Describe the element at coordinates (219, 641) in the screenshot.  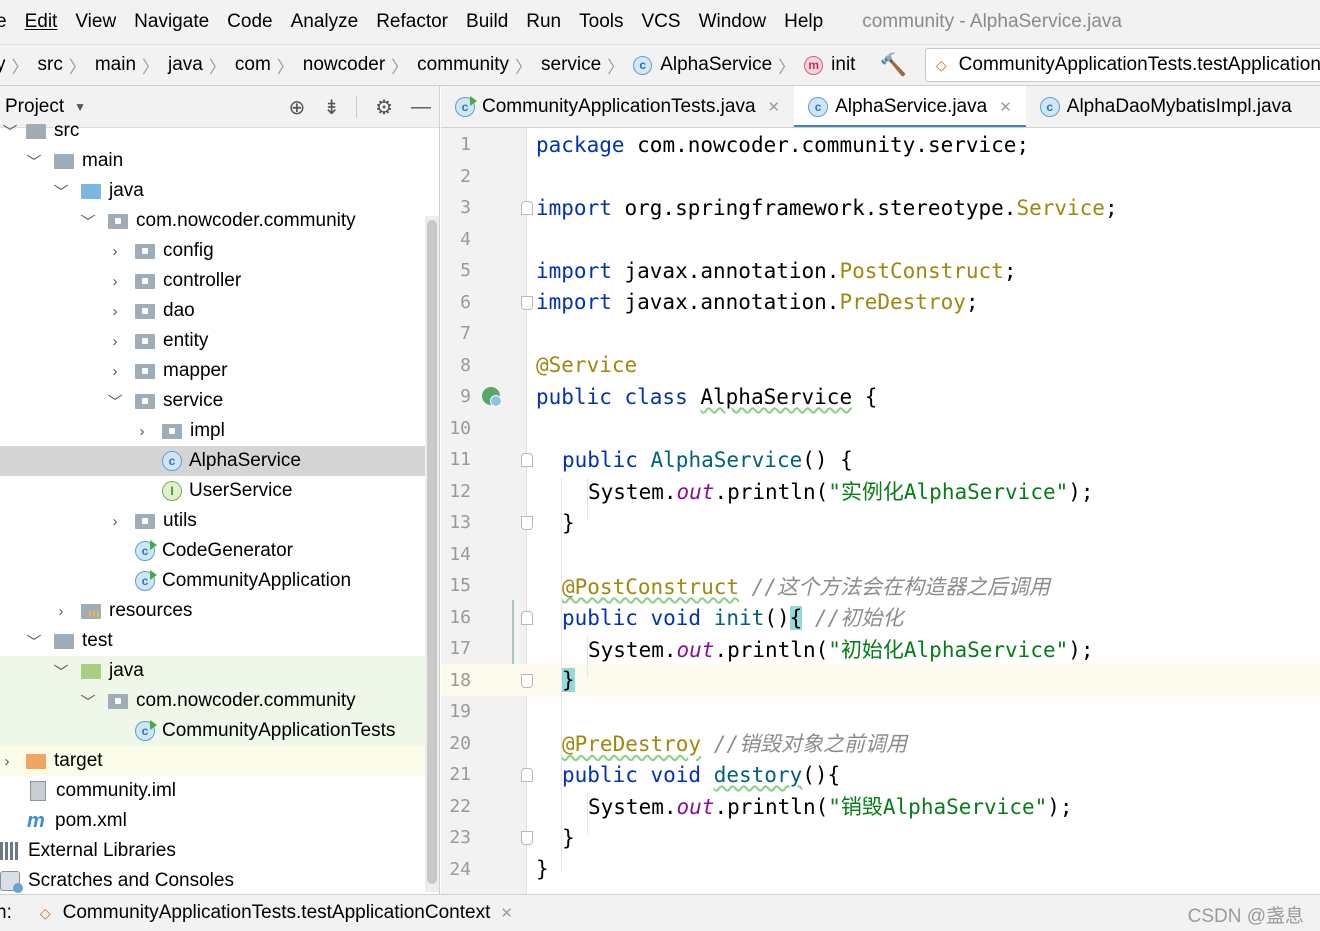
I see `tree-item-test: ﹀ test` at that location.